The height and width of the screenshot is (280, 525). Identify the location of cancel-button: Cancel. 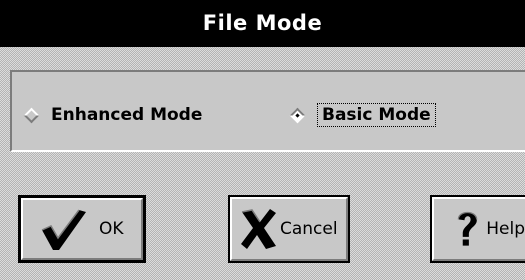
(289, 229).